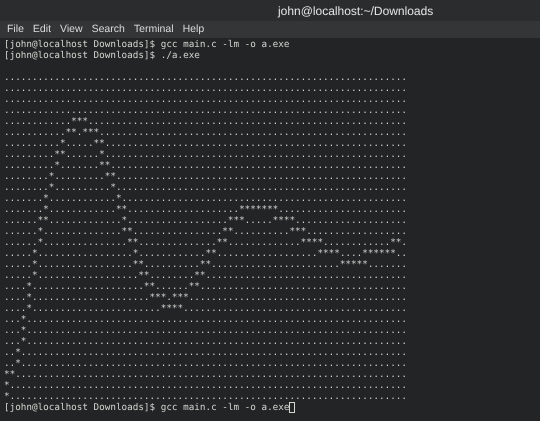 The width and height of the screenshot is (540, 421). What do you see at coordinates (15, 30) in the screenshot?
I see `menu-item: File` at bounding box center [15, 30].